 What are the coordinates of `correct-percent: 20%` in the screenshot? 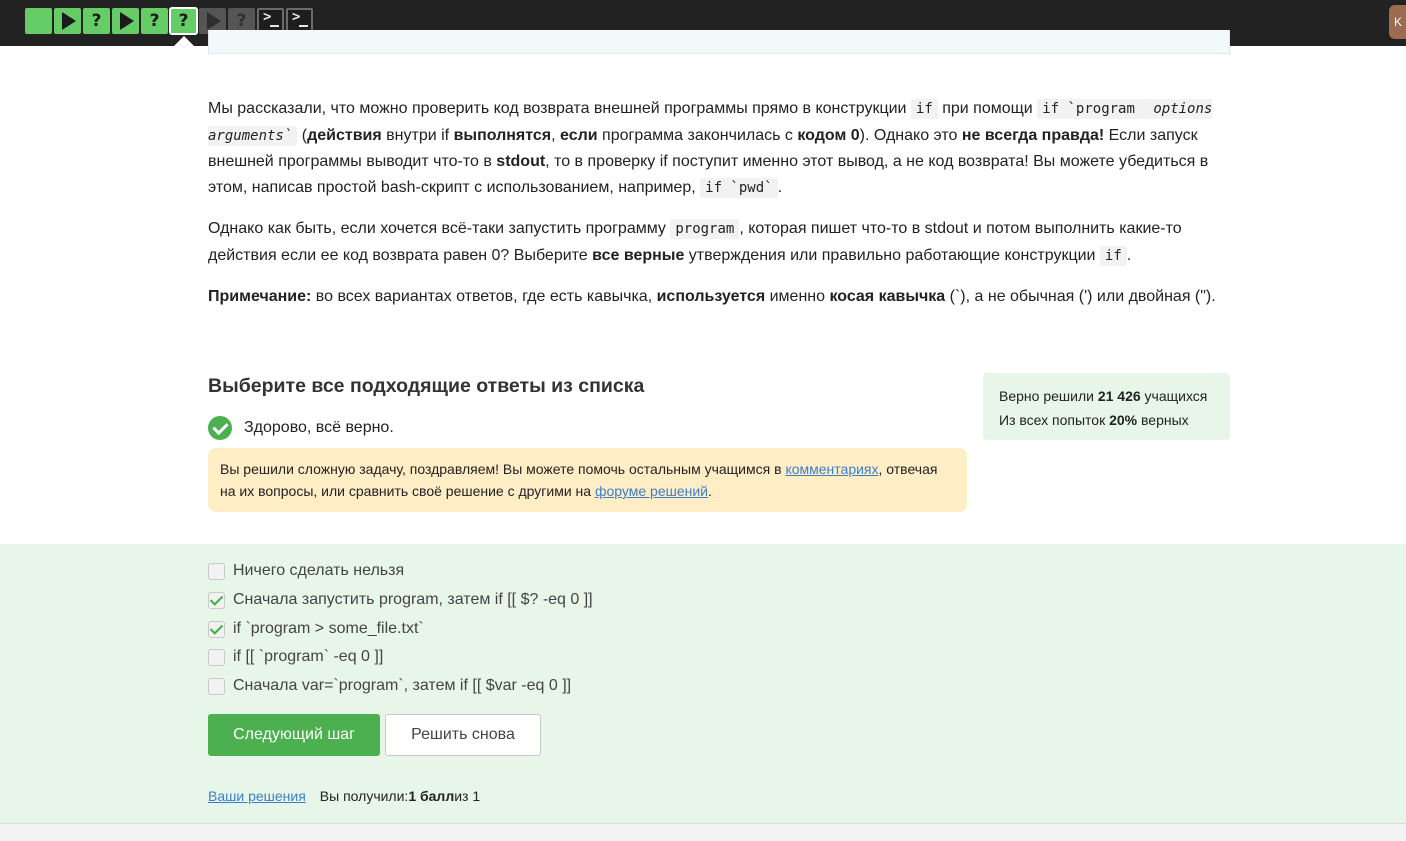 It's located at (1123, 420).